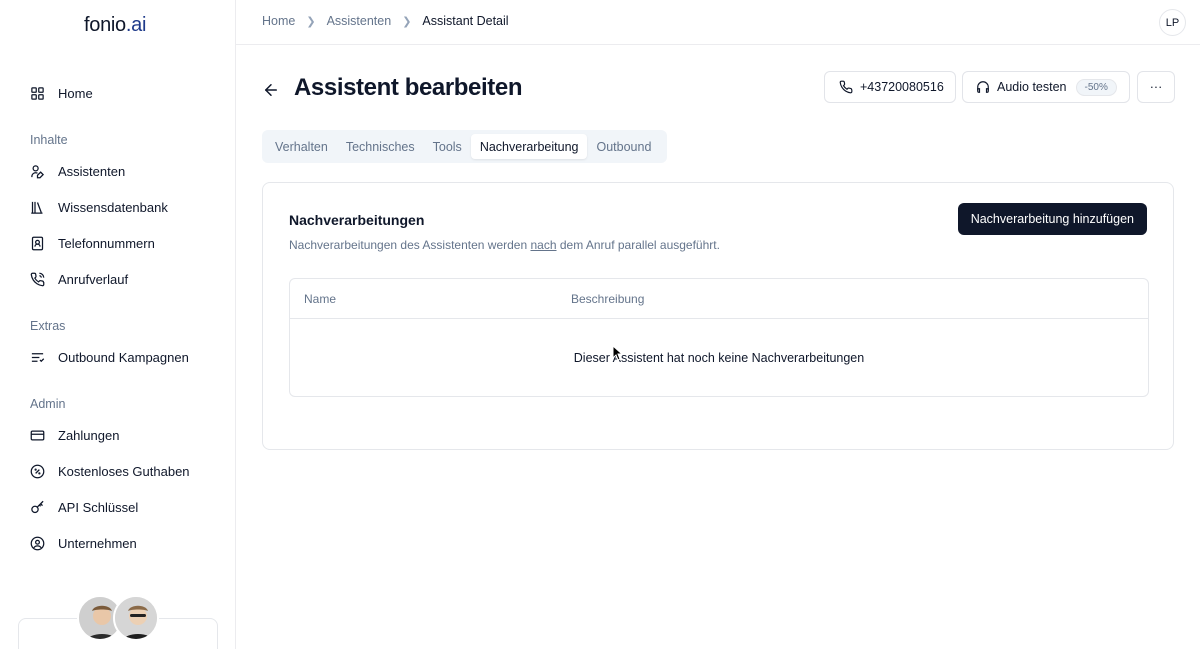 This screenshot has height=649, width=1200. I want to click on breadcrumb-assistenten: Assistenten, so click(359, 21).